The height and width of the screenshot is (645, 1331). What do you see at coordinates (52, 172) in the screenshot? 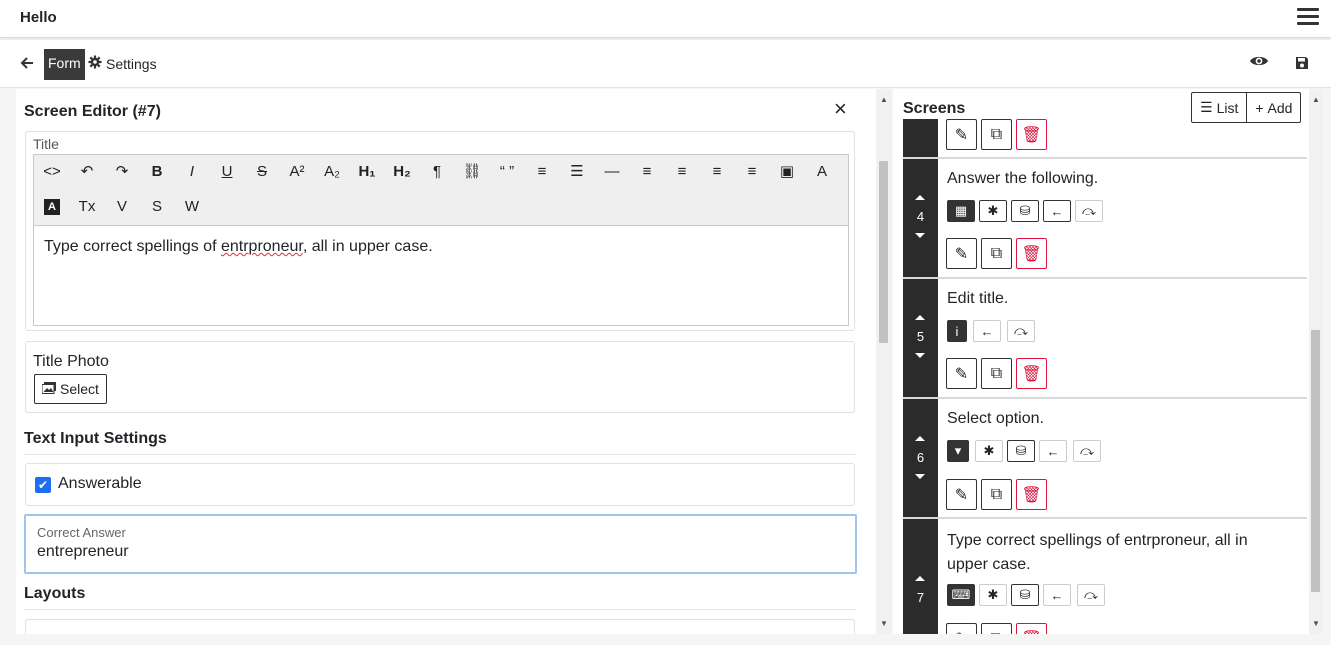
I see `source-code-icon: <>` at bounding box center [52, 172].